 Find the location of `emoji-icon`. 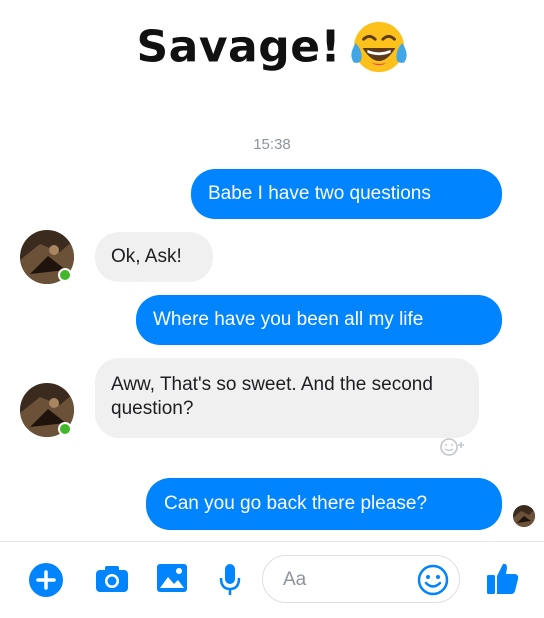

emoji-icon is located at coordinates (433, 580).